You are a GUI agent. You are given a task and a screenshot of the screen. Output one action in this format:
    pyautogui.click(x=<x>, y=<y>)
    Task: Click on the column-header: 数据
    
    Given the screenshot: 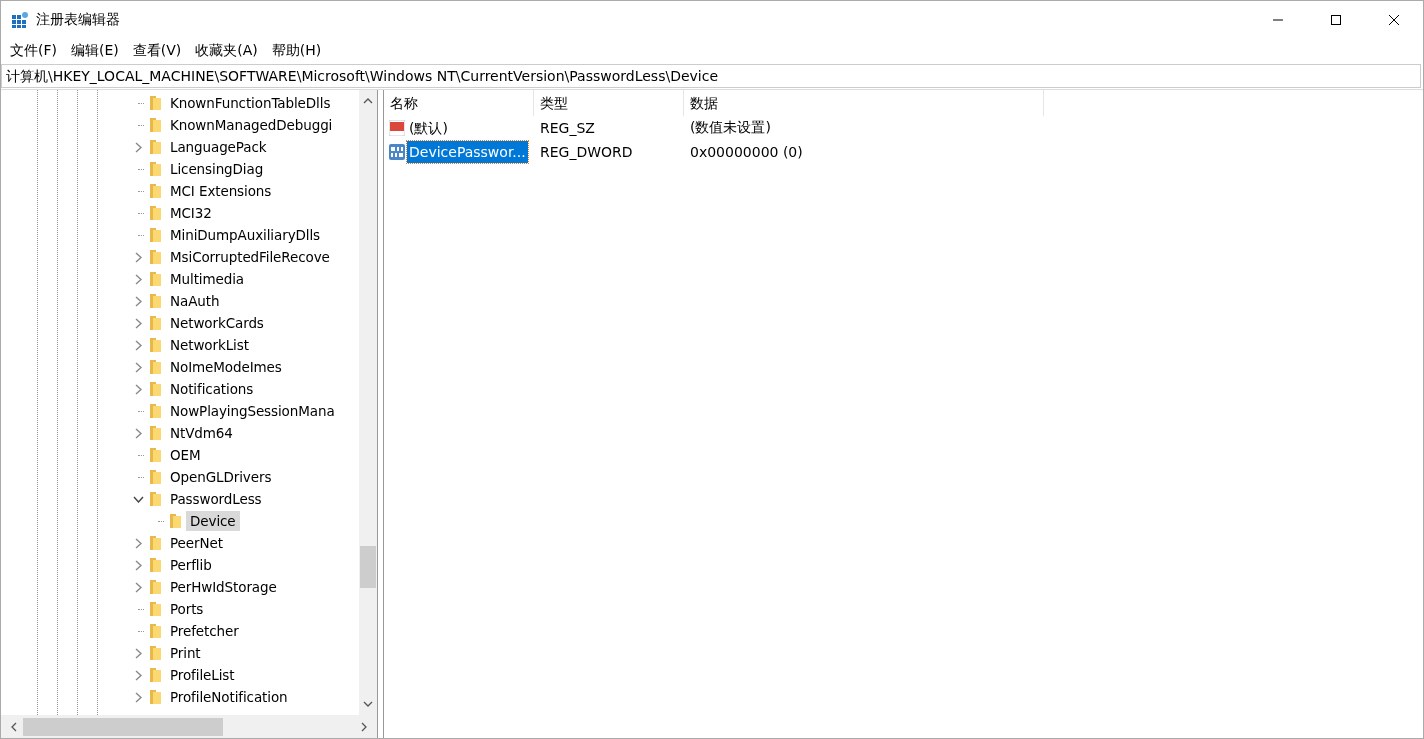 What is the action you would take?
    pyautogui.click(x=864, y=103)
    